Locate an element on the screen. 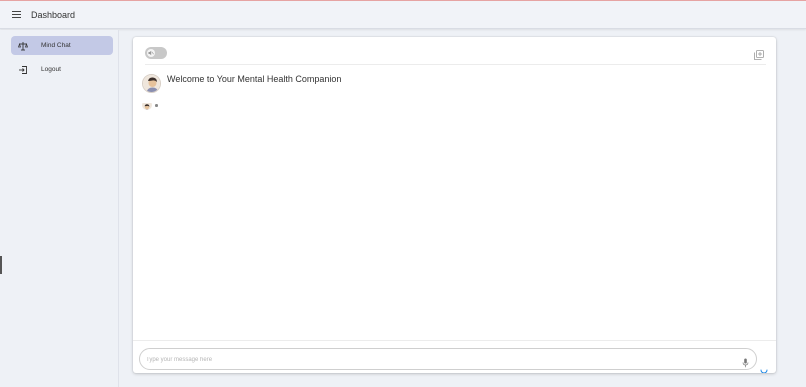 This screenshot has height=387, width=806. message-input is located at coordinates (436, 359).